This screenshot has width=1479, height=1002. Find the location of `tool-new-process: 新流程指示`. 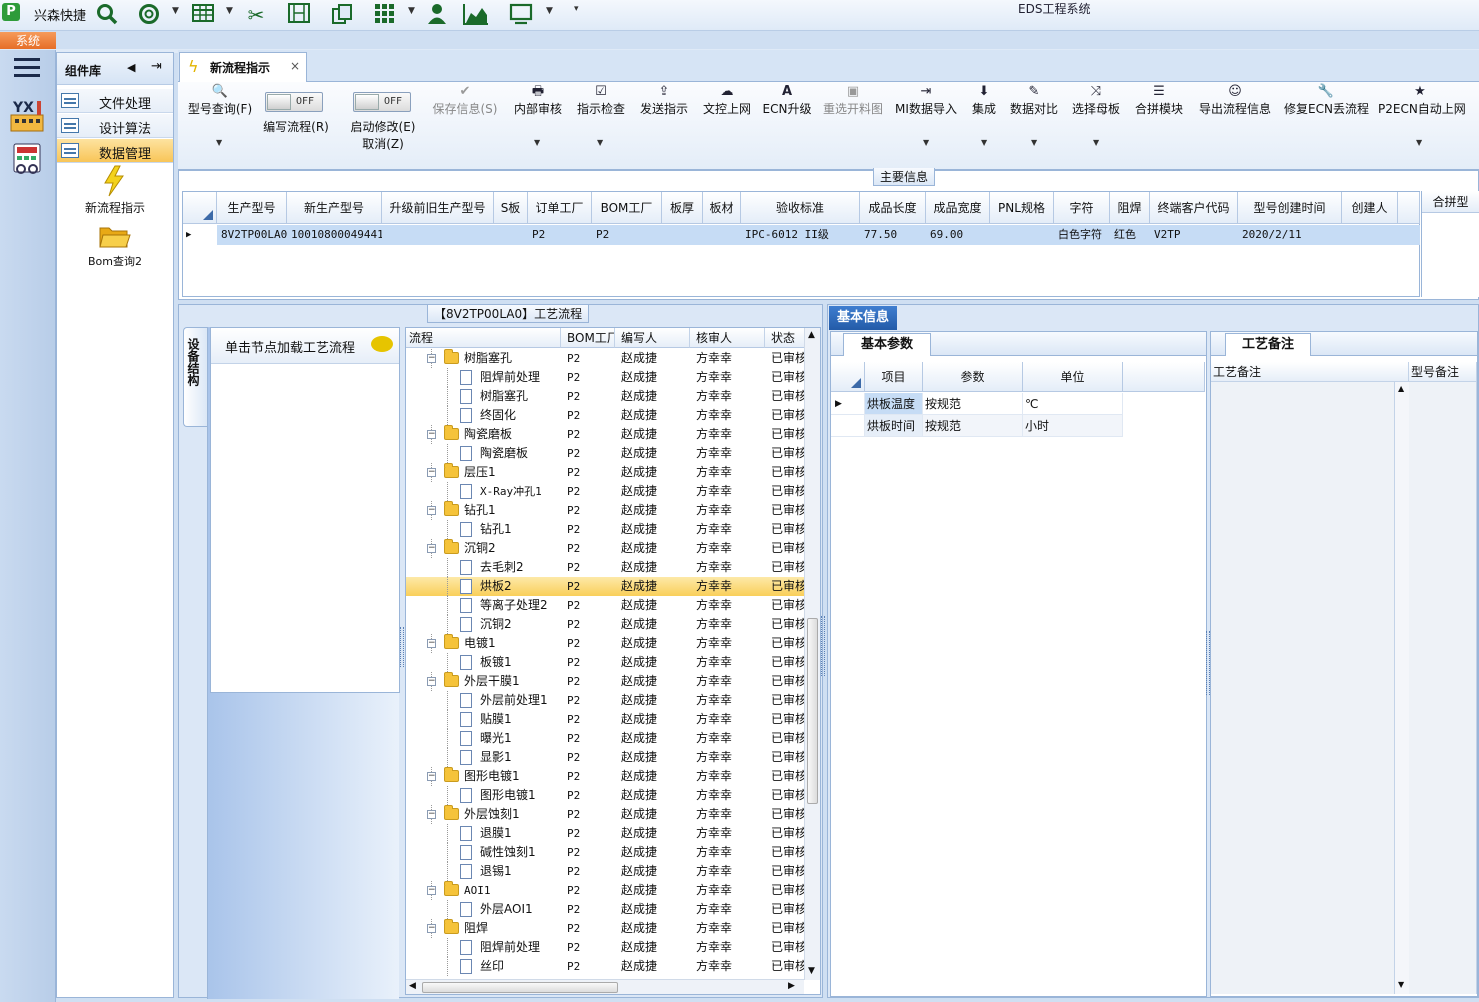

tool-new-process: 新流程指示 is located at coordinates (115, 207).